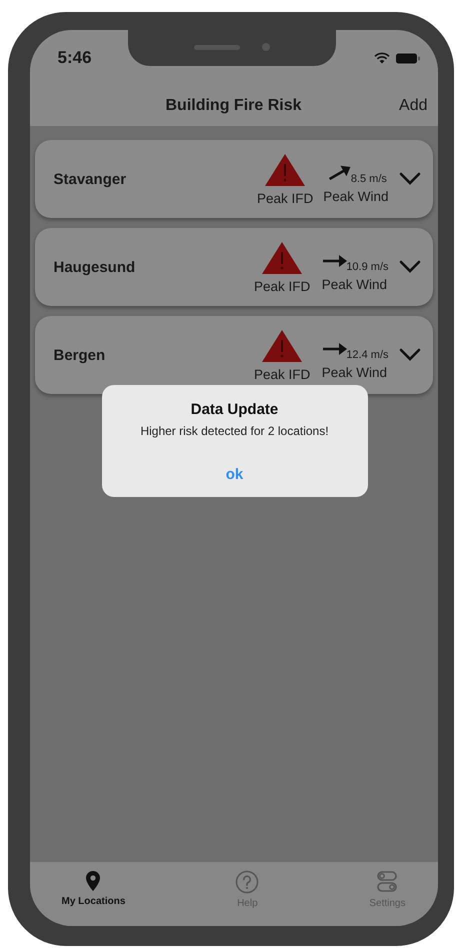 The image size is (461, 952). Describe the element at coordinates (235, 474) in the screenshot. I see `ok-button: ok` at that location.